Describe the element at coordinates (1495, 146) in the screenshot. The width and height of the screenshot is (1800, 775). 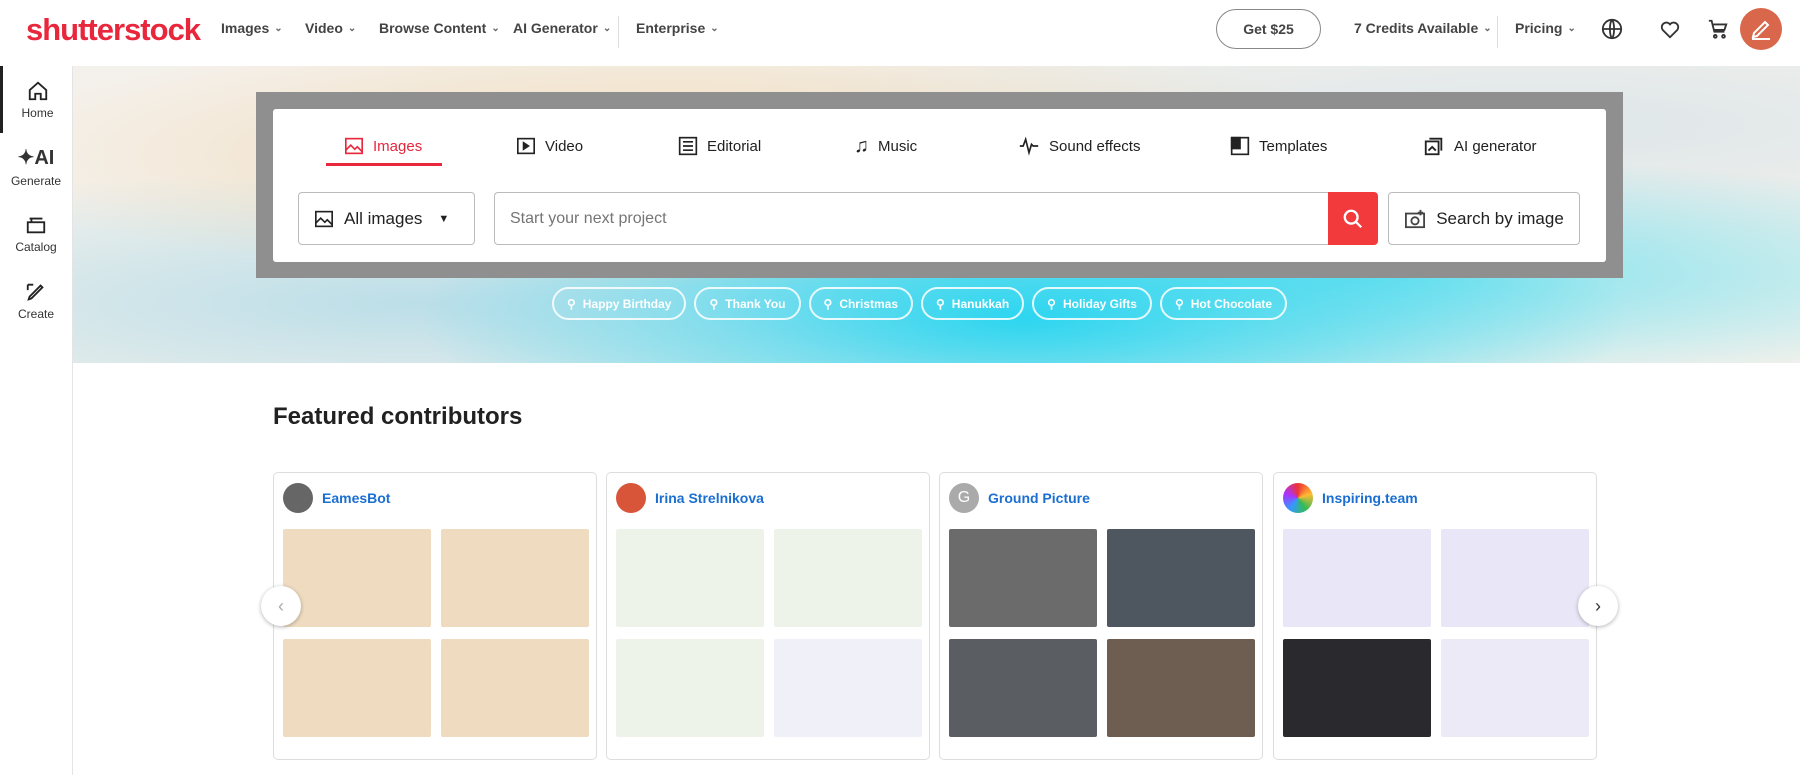
I see `tab-label: AI generator` at that location.